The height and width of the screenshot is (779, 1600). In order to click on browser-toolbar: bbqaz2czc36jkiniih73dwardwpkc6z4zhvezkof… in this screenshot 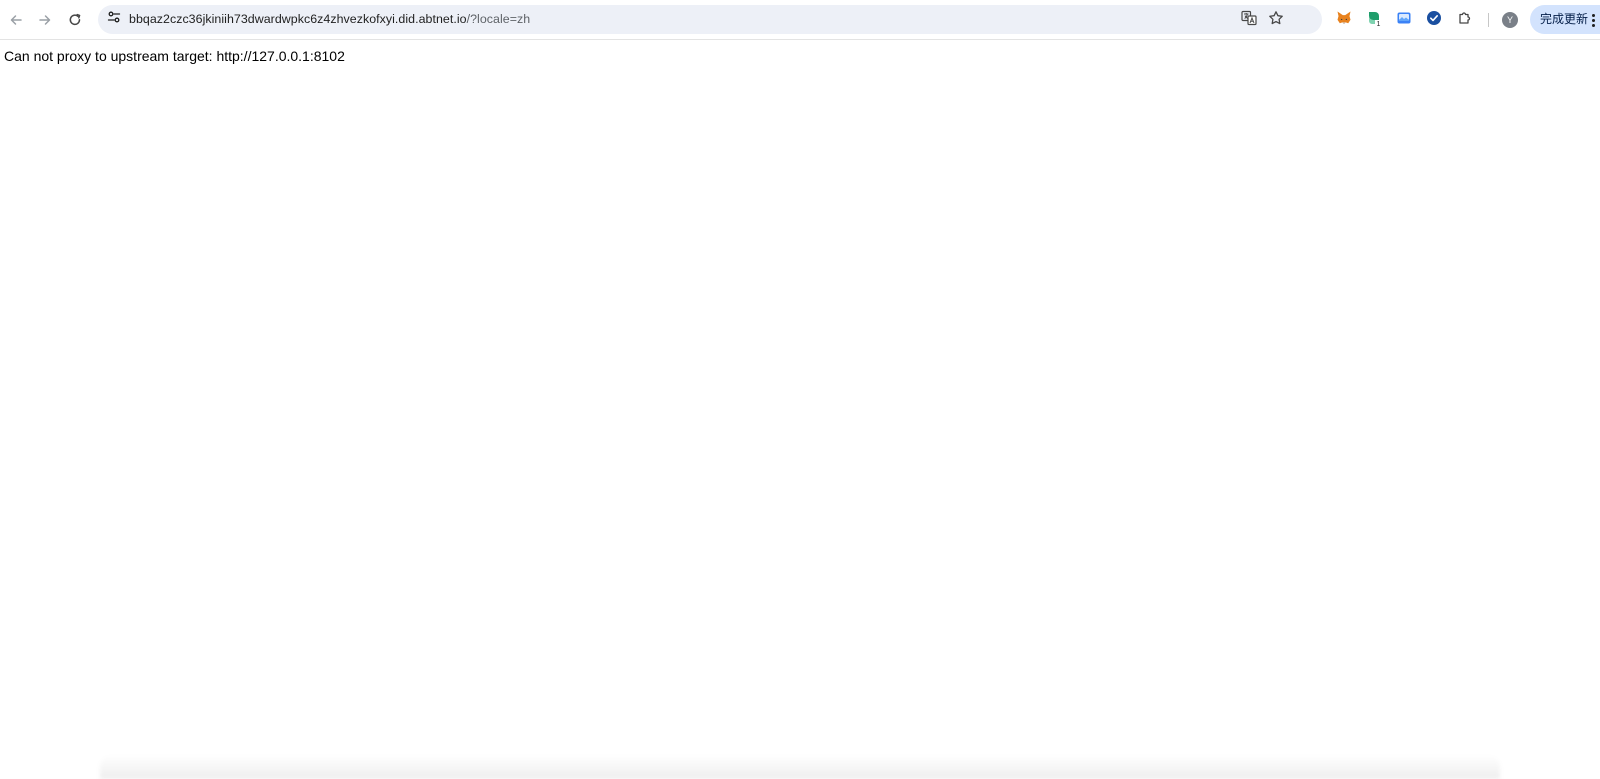, I will do `click(800, 20)`.